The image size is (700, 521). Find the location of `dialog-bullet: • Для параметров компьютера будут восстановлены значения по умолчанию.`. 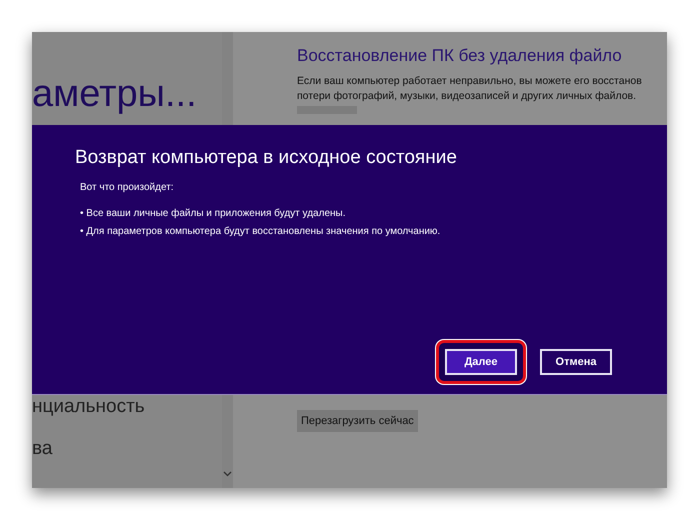

dialog-bullet: • Для параметров компьютера будут восстановлены значения по умолчанию. is located at coordinates (261, 232).